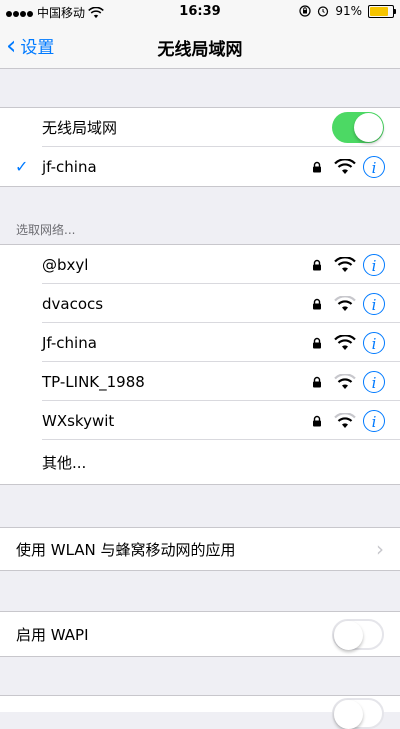 Image resolution: width=400 pixels, height=729 pixels. I want to click on alarm-icon, so click(323, 11).